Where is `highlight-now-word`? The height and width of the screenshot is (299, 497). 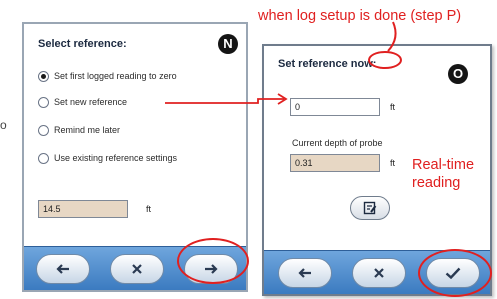
highlight-now-word is located at coordinates (385, 60).